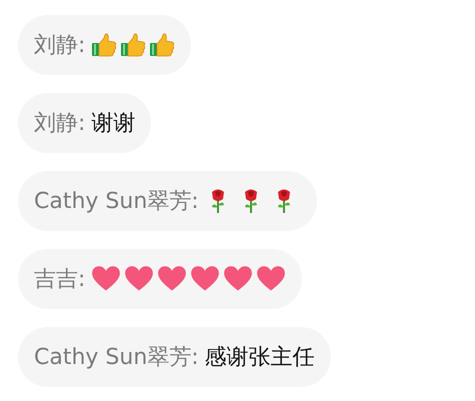 The height and width of the screenshot is (401, 475). What do you see at coordinates (60, 280) in the screenshot?
I see `sender-name: 吉吉:` at bounding box center [60, 280].